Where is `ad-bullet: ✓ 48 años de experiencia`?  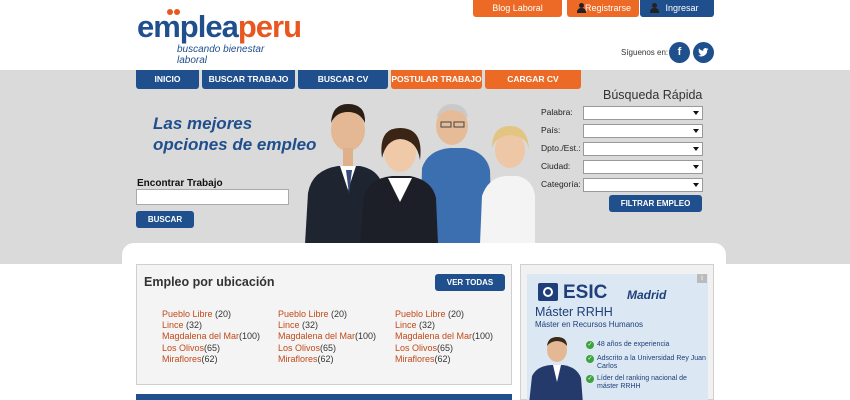
ad-bullet: ✓ 48 años de experiencia is located at coordinates (628, 345).